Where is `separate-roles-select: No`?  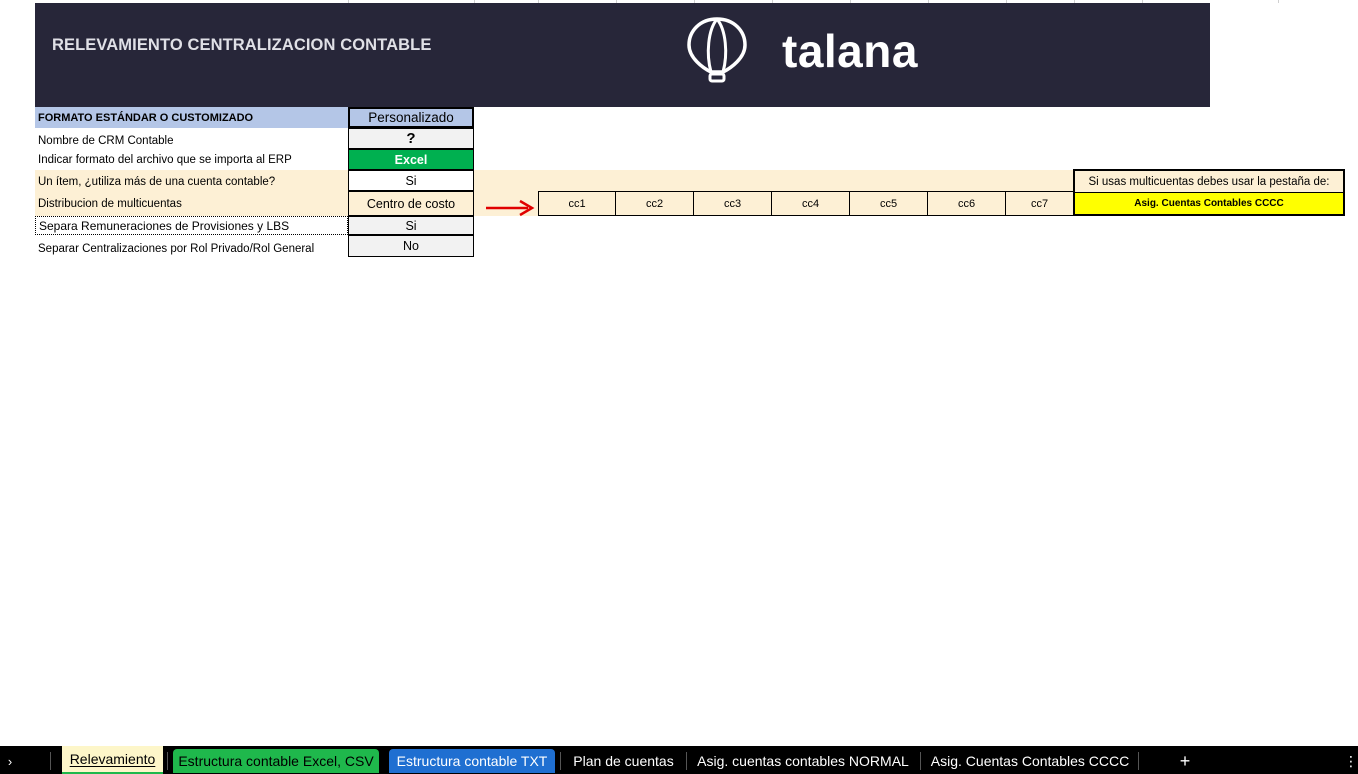
separate-roles-select: No is located at coordinates (411, 246).